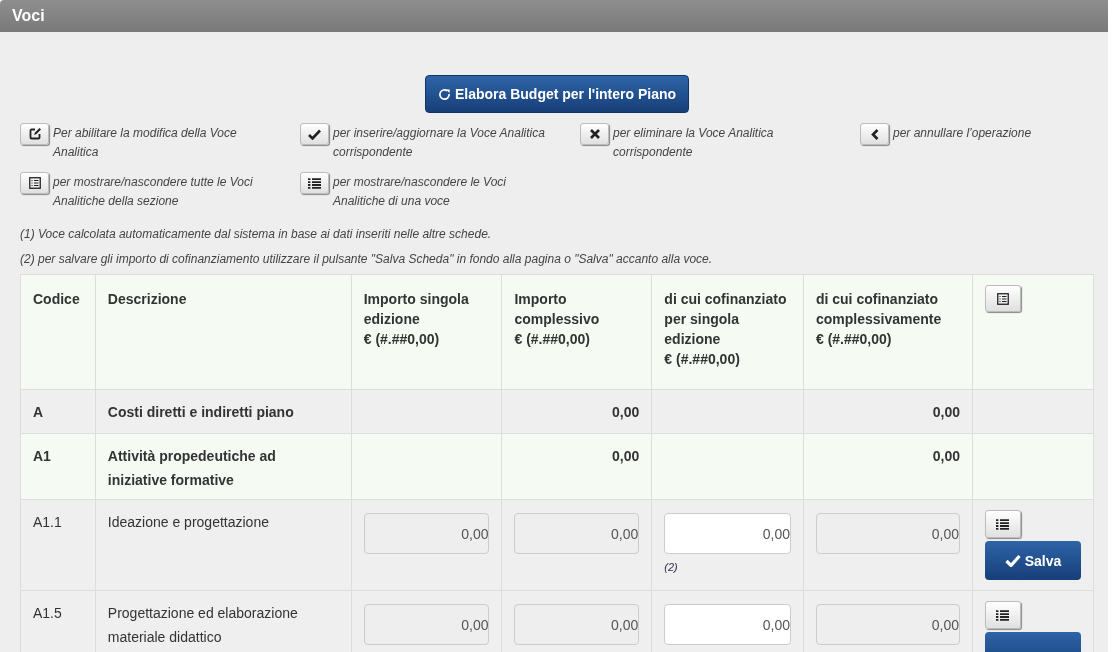  What do you see at coordinates (188, 522) in the screenshot?
I see `description-cell: Ideazione e progettazione` at bounding box center [188, 522].